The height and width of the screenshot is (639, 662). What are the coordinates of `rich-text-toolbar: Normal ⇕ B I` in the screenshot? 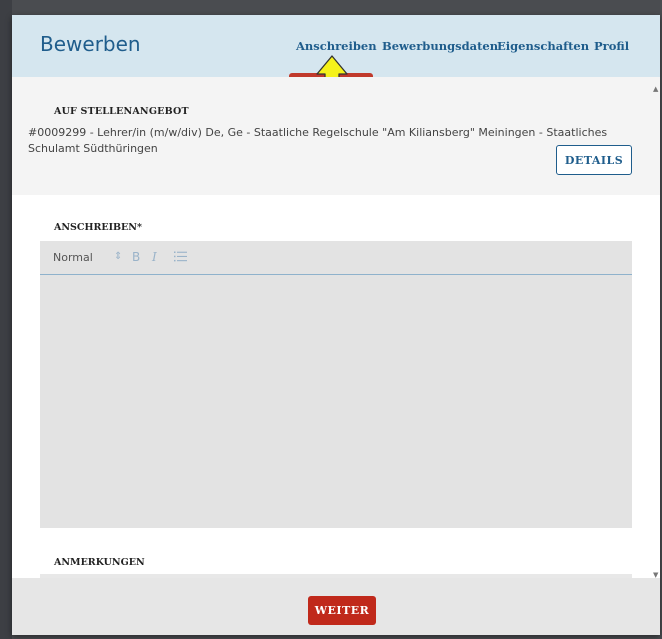 It's located at (336, 258).